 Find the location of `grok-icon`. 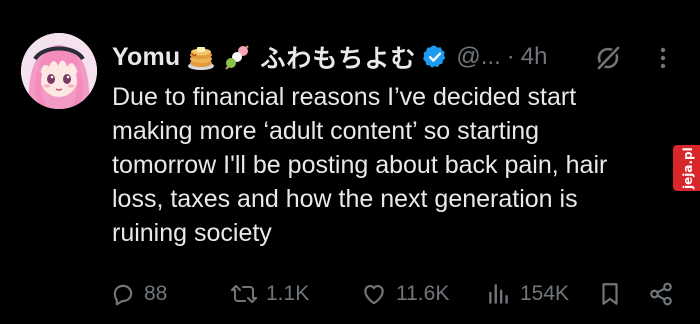

grok-icon is located at coordinates (608, 58).